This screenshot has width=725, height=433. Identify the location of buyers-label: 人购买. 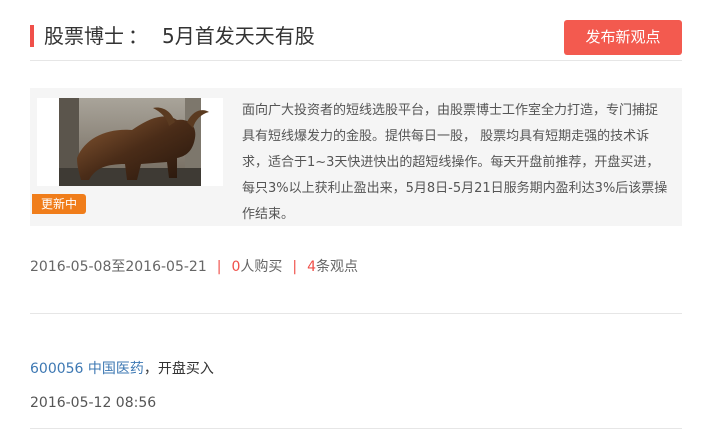
(261, 267).